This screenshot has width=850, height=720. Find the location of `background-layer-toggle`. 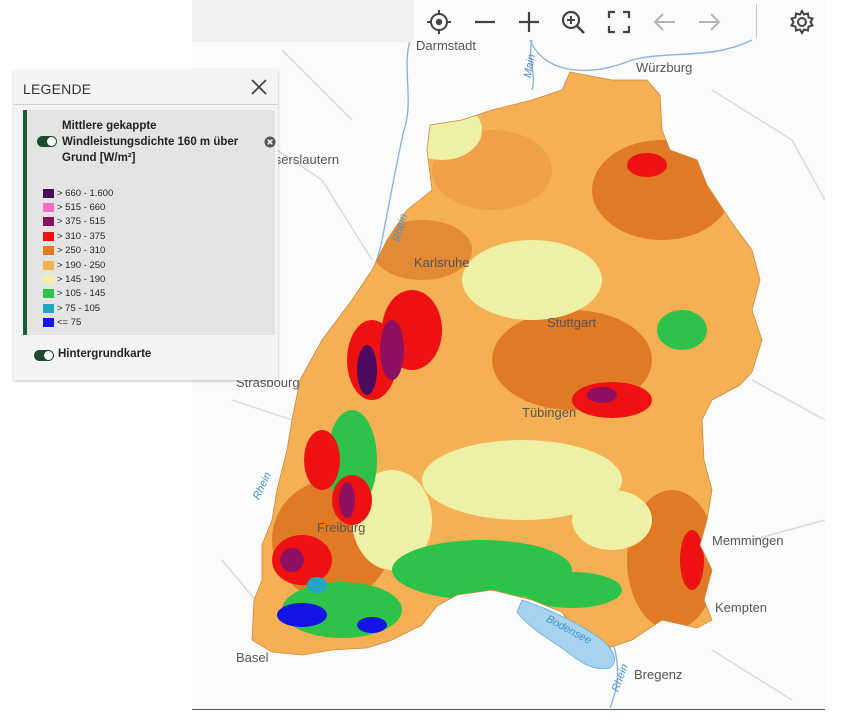

background-layer-toggle is located at coordinates (44, 355).